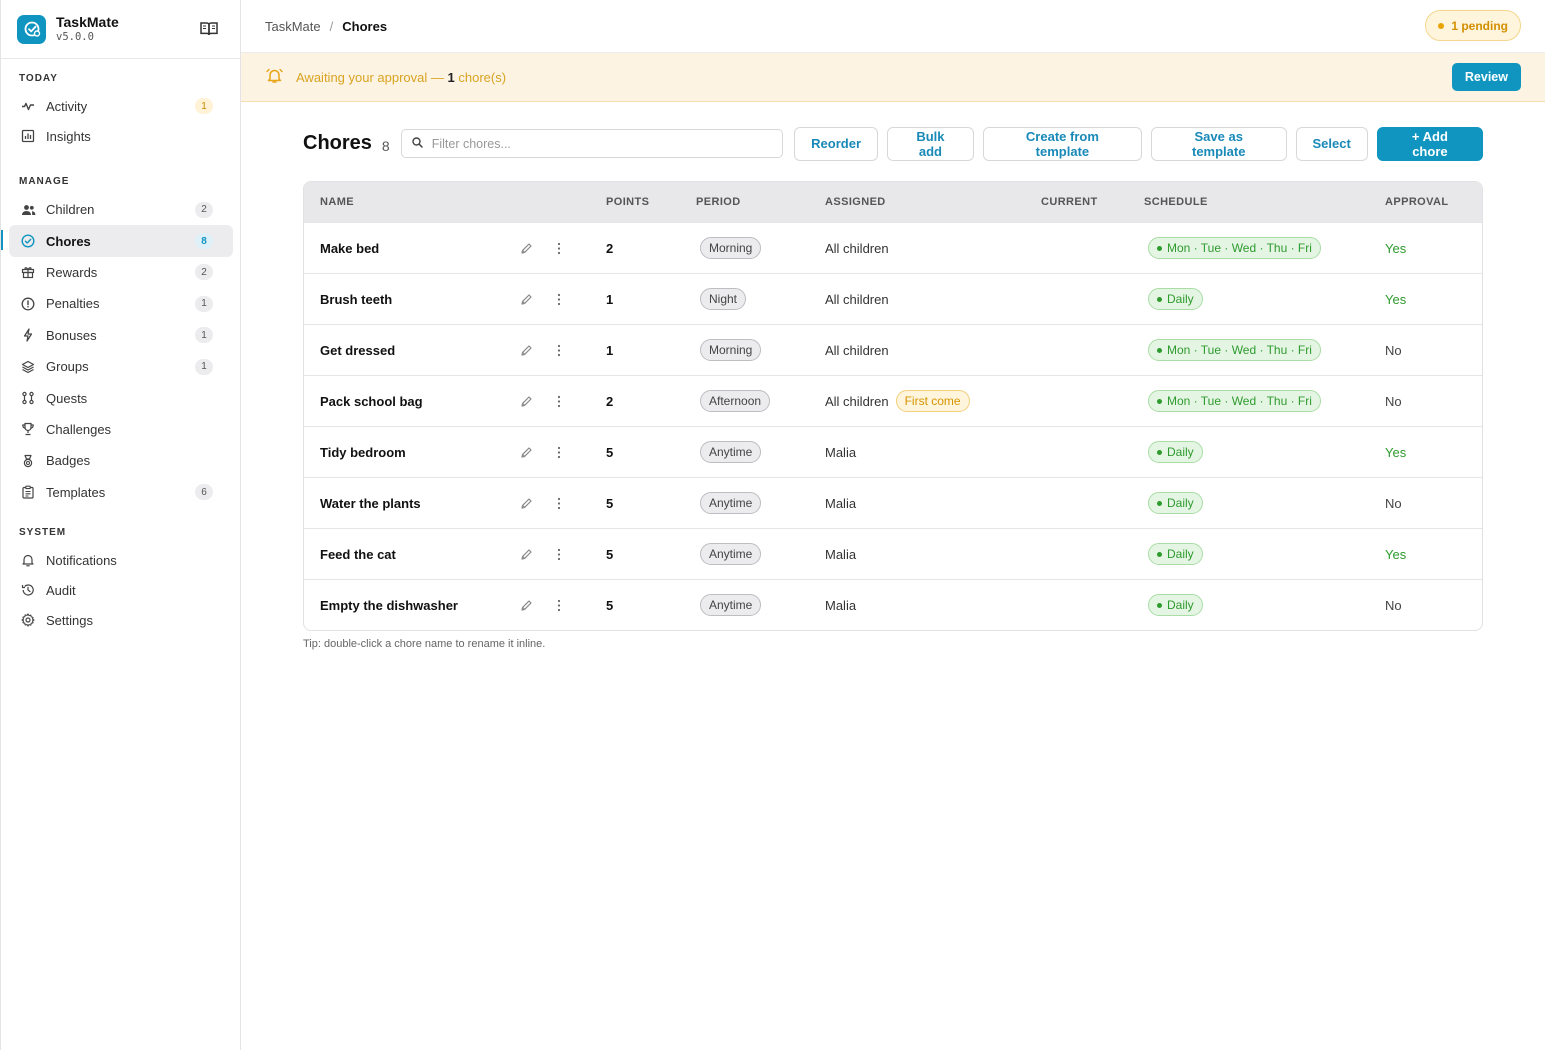  Describe the element at coordinates (363, 452) in the screenshot. I see `chore-name: Tidy bedroom` at that location.